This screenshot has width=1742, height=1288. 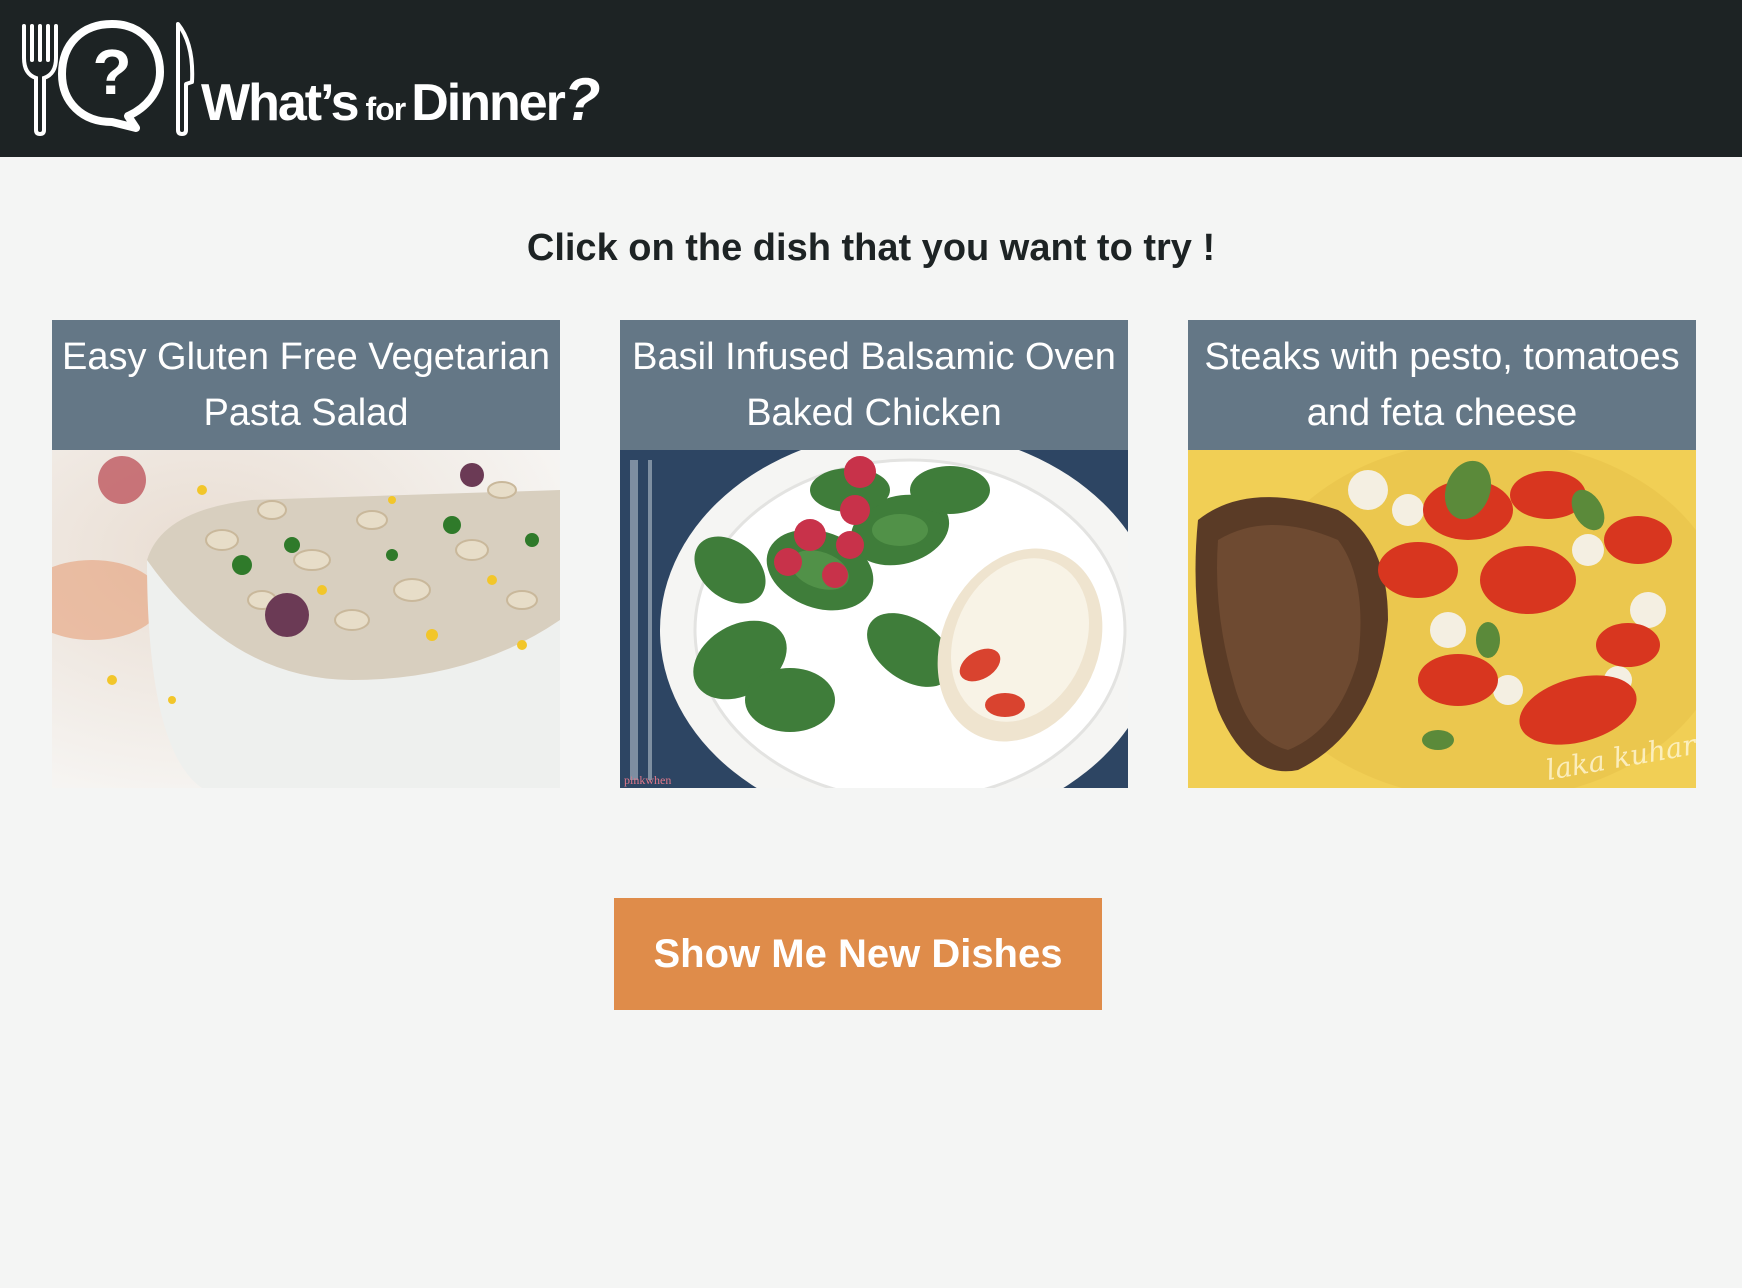 I want to click on page-instruction: Click on the dish that you want to try !, so click(x=871, y=248).